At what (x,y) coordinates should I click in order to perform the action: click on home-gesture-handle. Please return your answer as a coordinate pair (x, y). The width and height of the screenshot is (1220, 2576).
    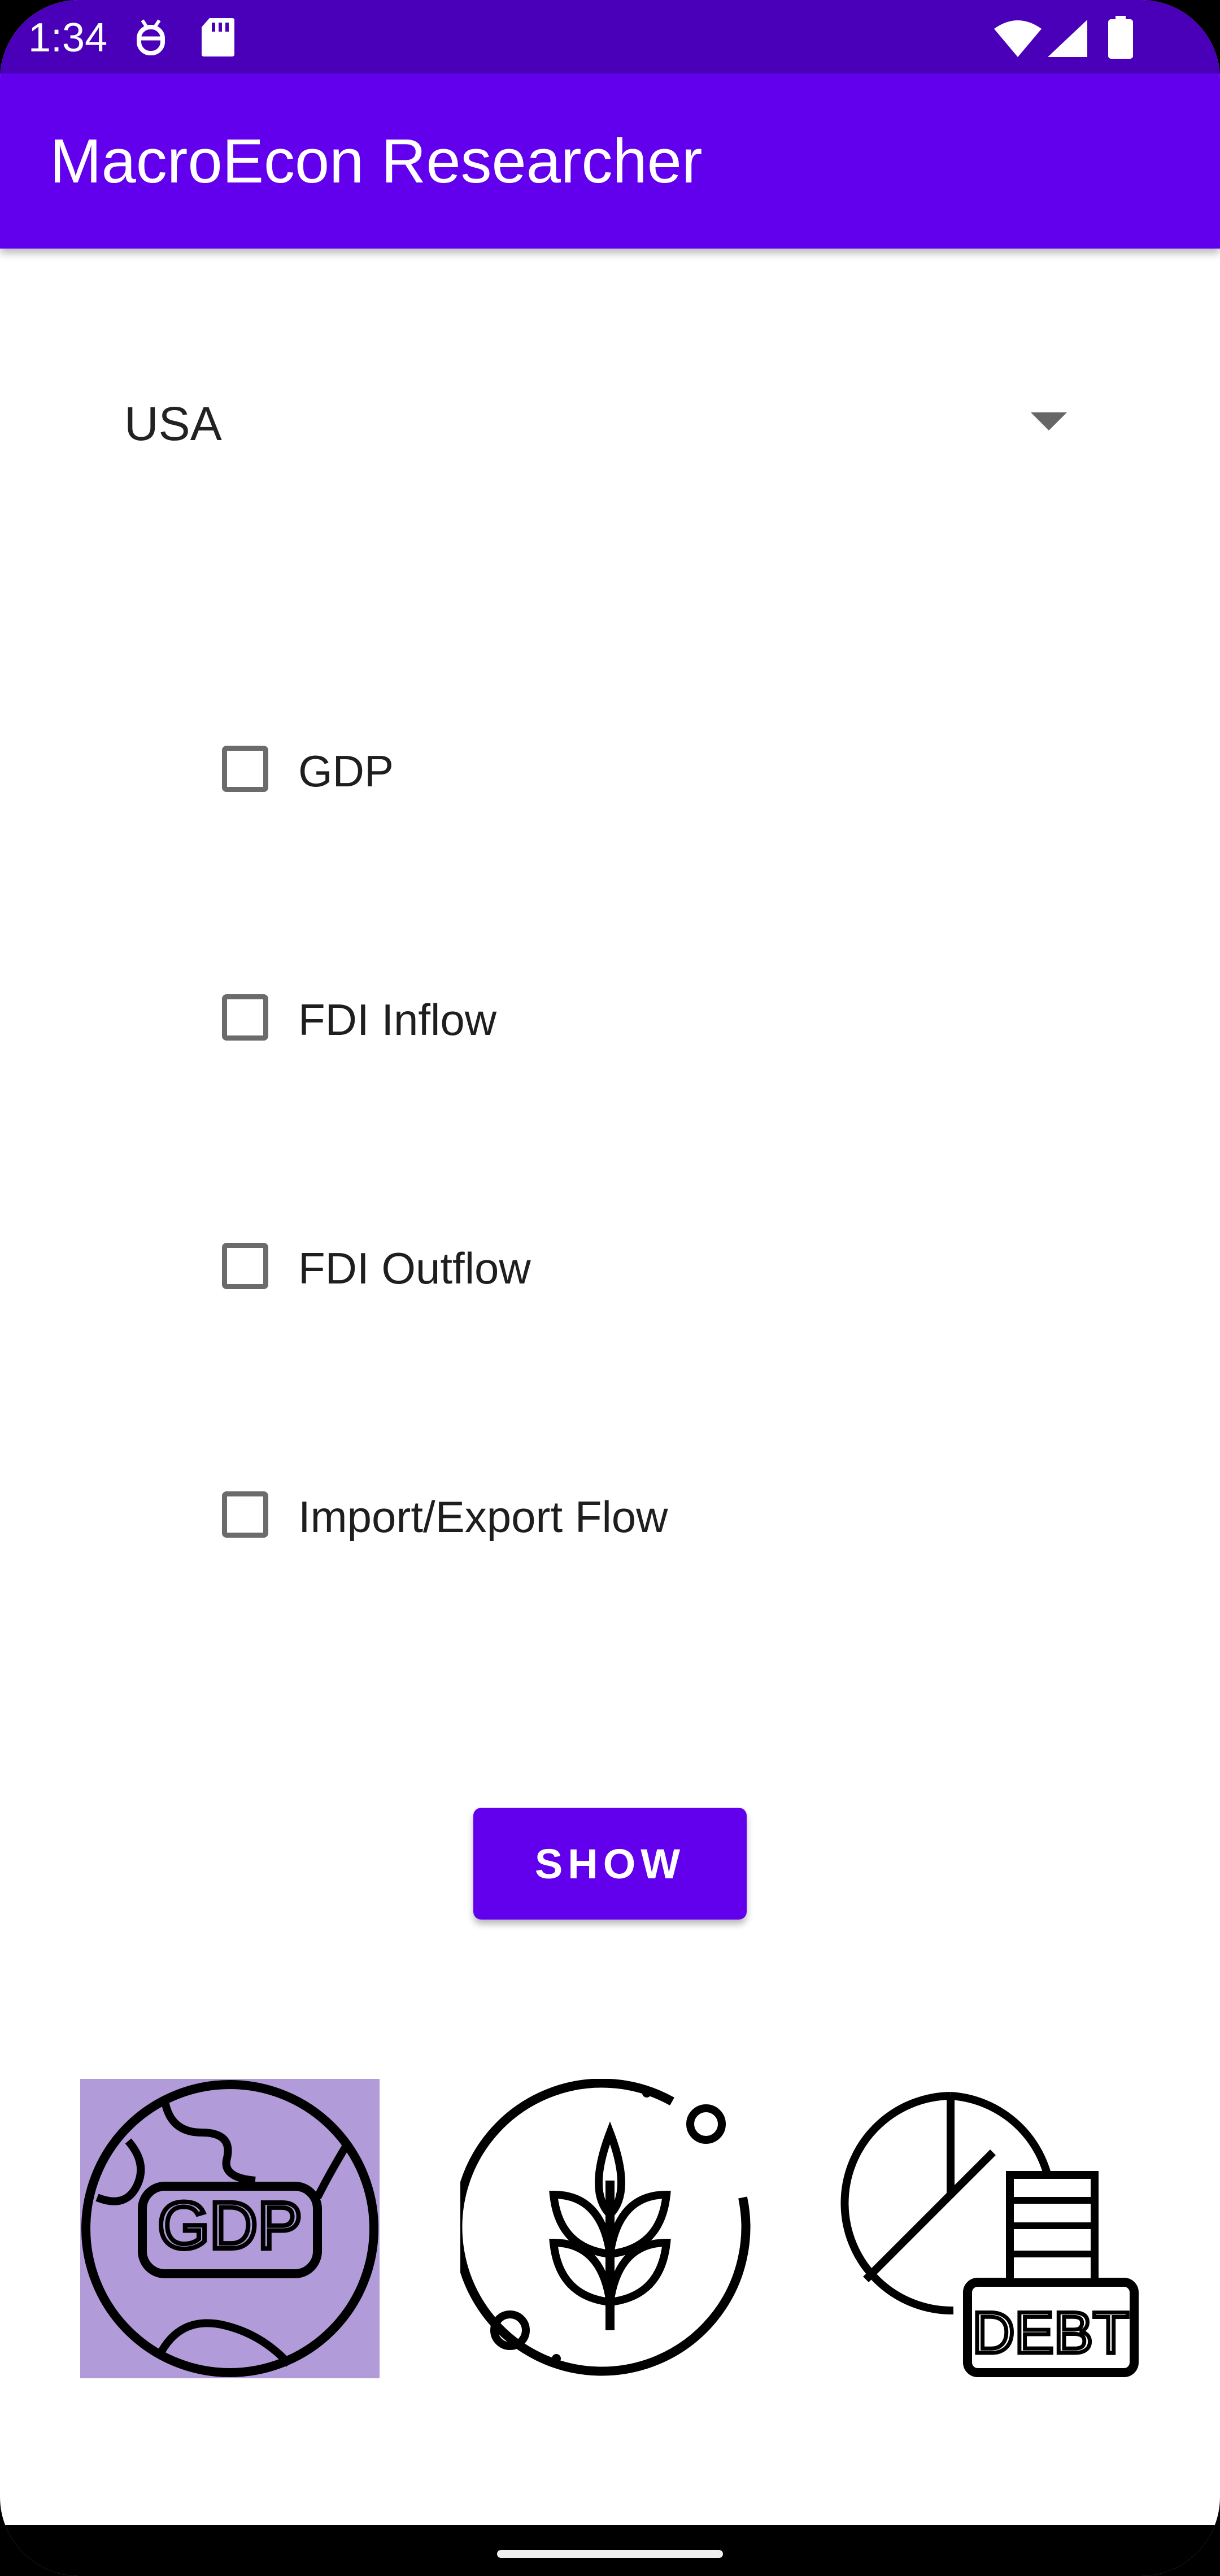
    Looking at the image, I should click on (610, 2554).